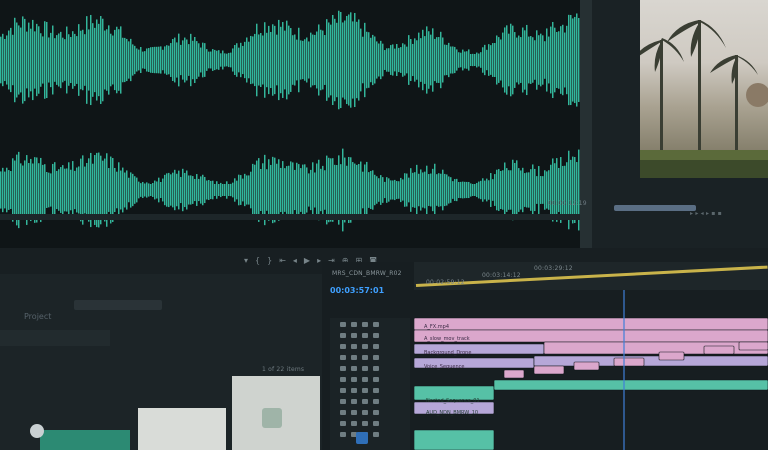  I want to click on ruler-label: 00:02:59:12, so click(445, 282).